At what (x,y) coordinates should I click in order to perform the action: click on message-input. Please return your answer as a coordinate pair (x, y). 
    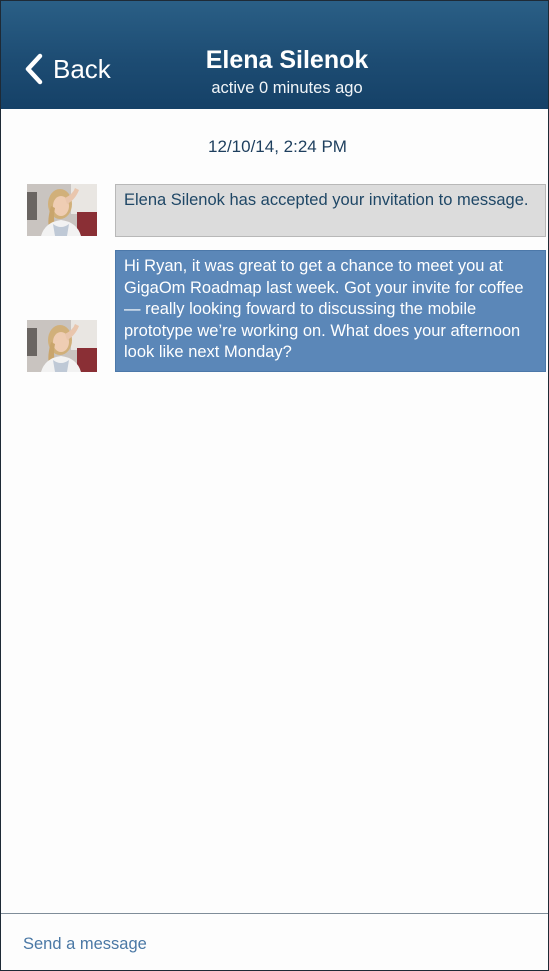
    Looking at the image, I should click on (273, 944).